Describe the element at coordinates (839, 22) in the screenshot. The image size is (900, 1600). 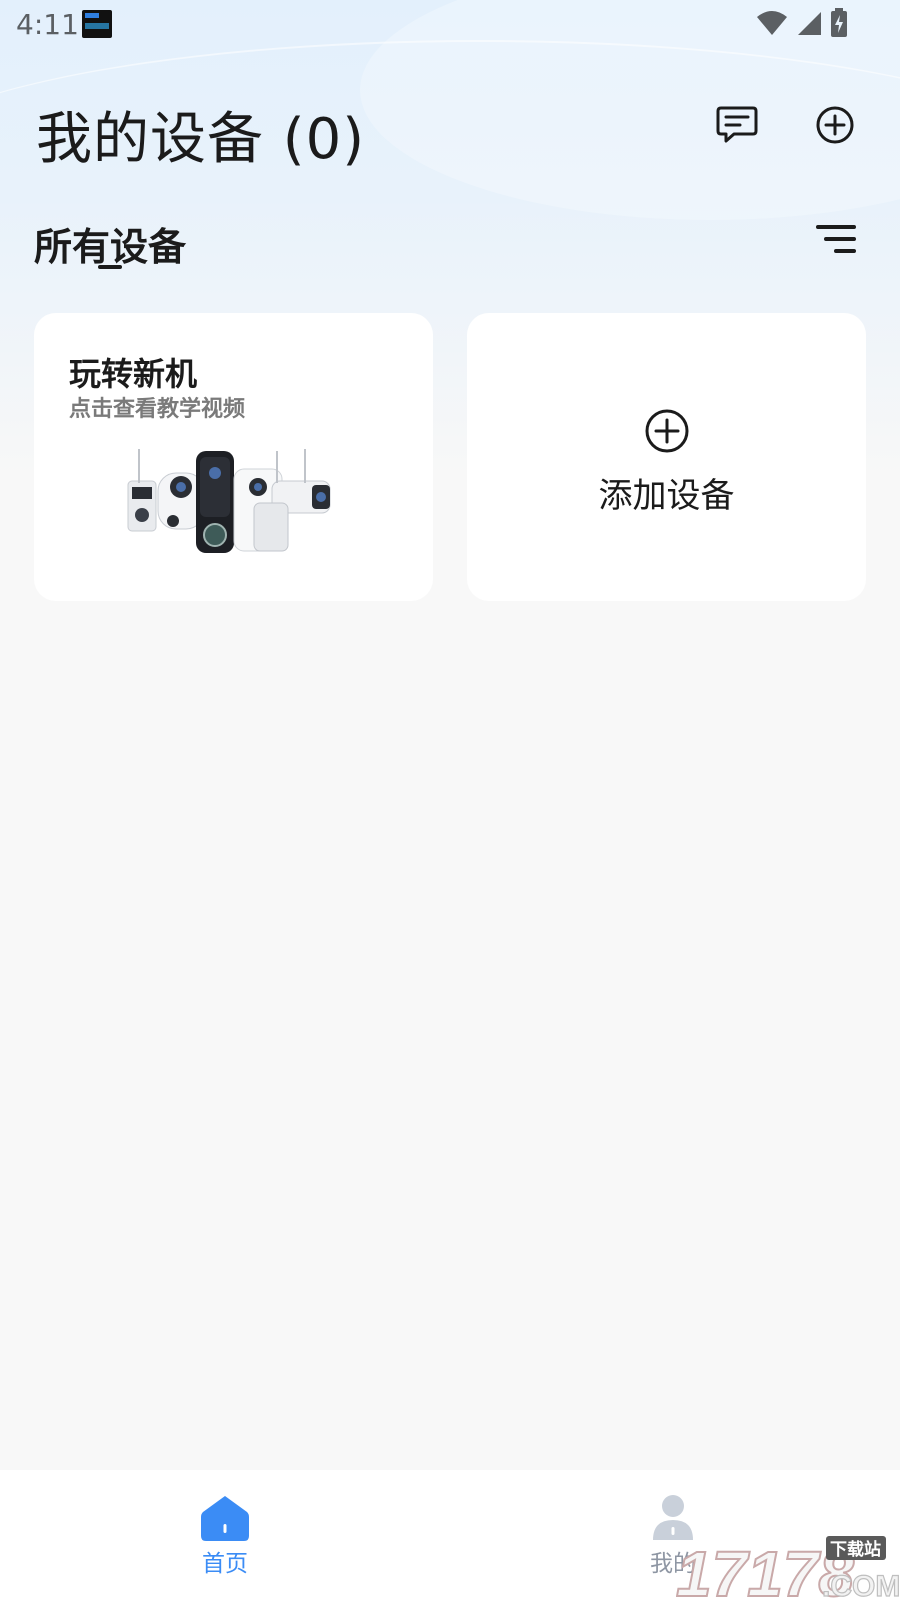
I see `battery-charging-icon` at that location.